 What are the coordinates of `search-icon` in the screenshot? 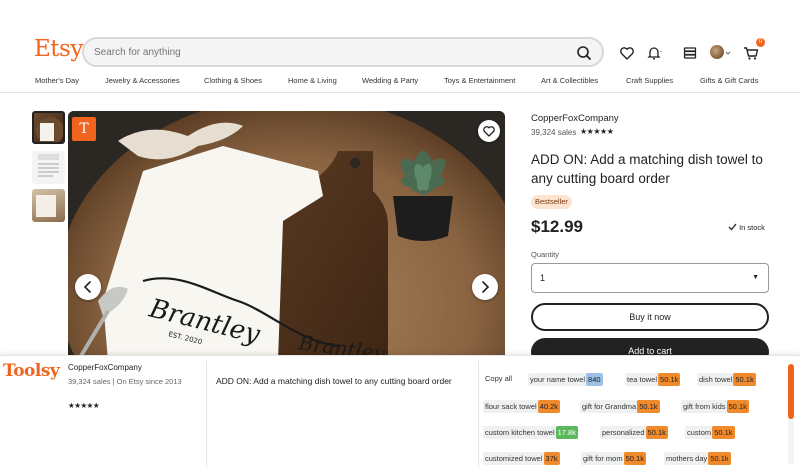 It's located at (584, 53).